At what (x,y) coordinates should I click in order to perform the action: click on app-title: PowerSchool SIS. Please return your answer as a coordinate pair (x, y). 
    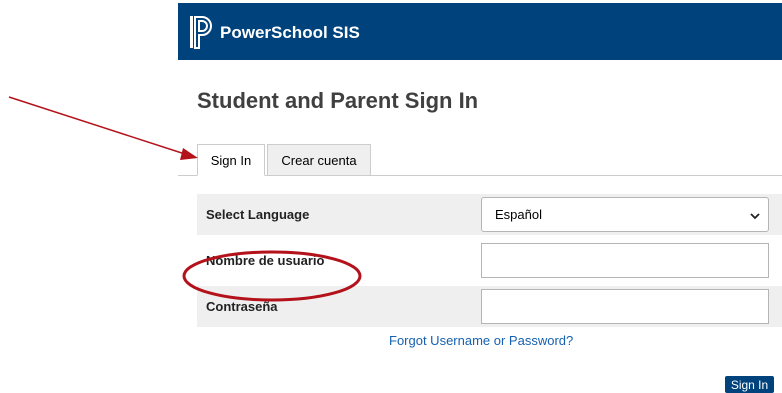
    Looking at the image, I should click on (290, 32).